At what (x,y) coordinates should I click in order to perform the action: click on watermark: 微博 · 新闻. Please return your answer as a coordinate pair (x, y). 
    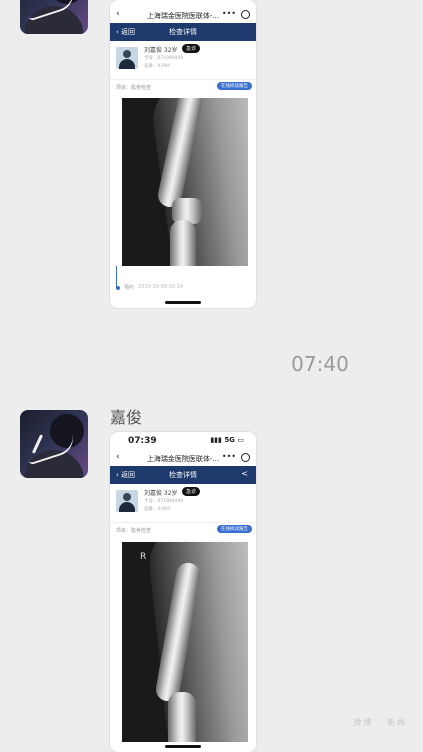
    Looking at the image, I should click on (380, 722).